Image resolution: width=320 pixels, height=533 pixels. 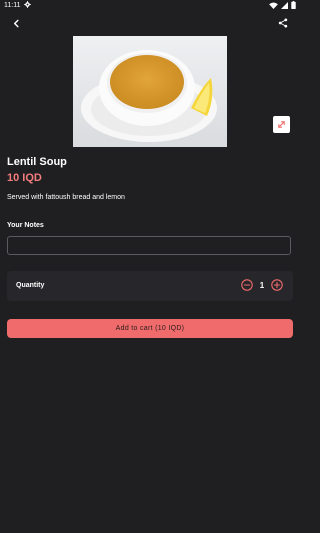 What do you see at coordinates (150, 5) in the screenshot?
I see `status-bar: 11:11` at bounding box center [150, 5].